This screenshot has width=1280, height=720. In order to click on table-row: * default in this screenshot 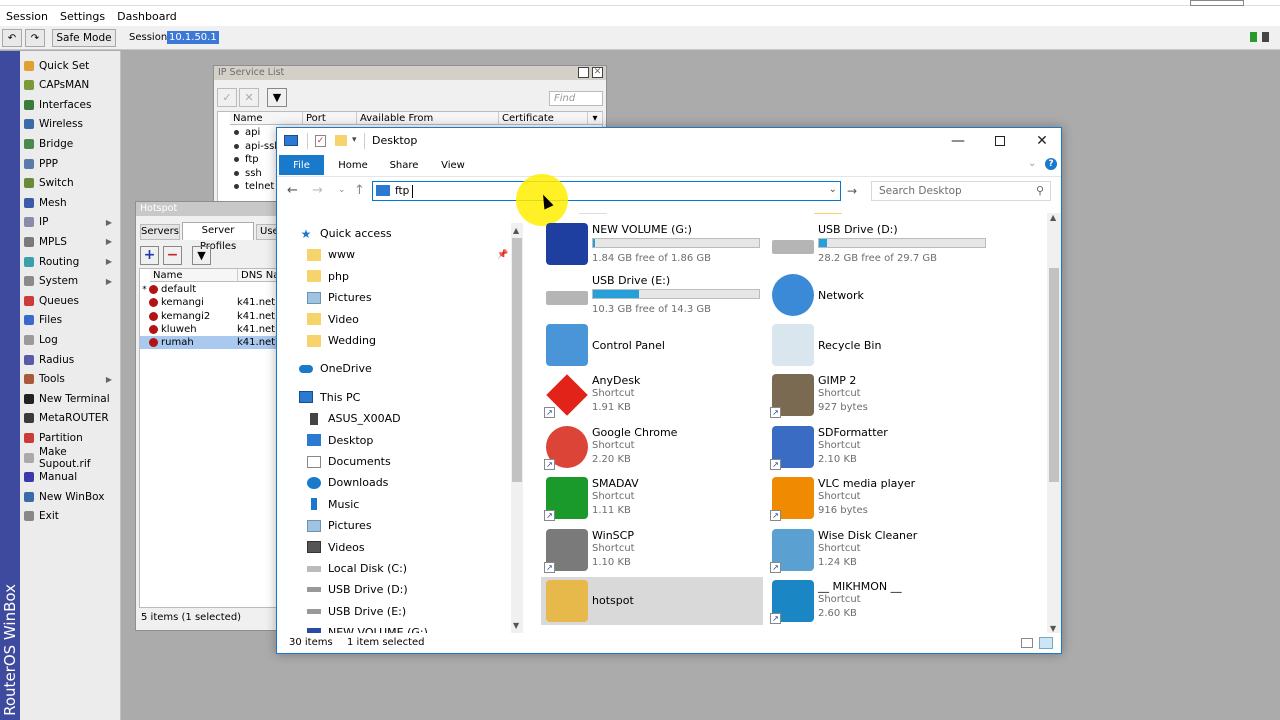, I will do `click(215, 289)`.